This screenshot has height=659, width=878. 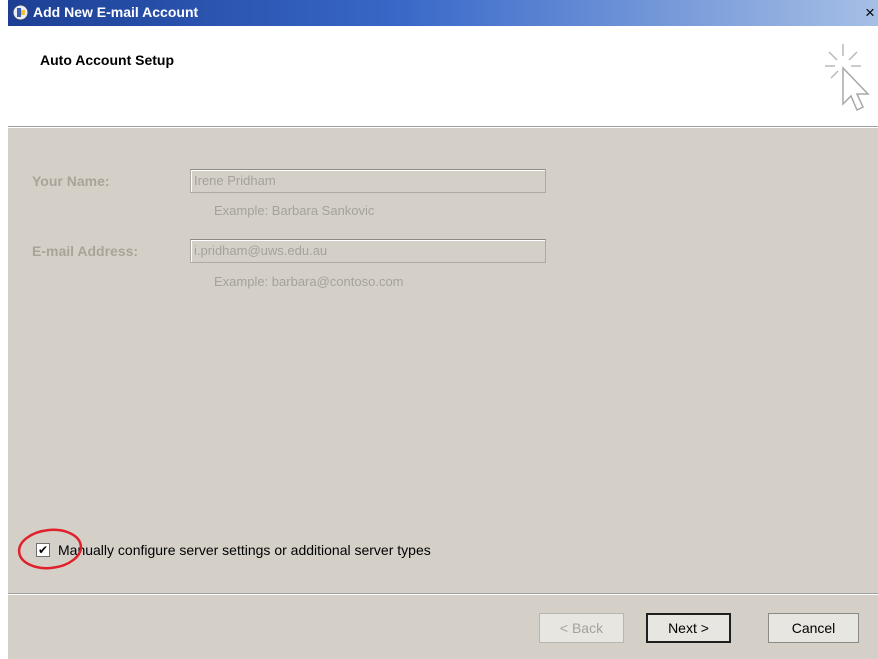 What do you see at coordinates (116, 12) in the screenshot?
I see `window-title: Add New E-mail Account` at bounding box center [116, 12].